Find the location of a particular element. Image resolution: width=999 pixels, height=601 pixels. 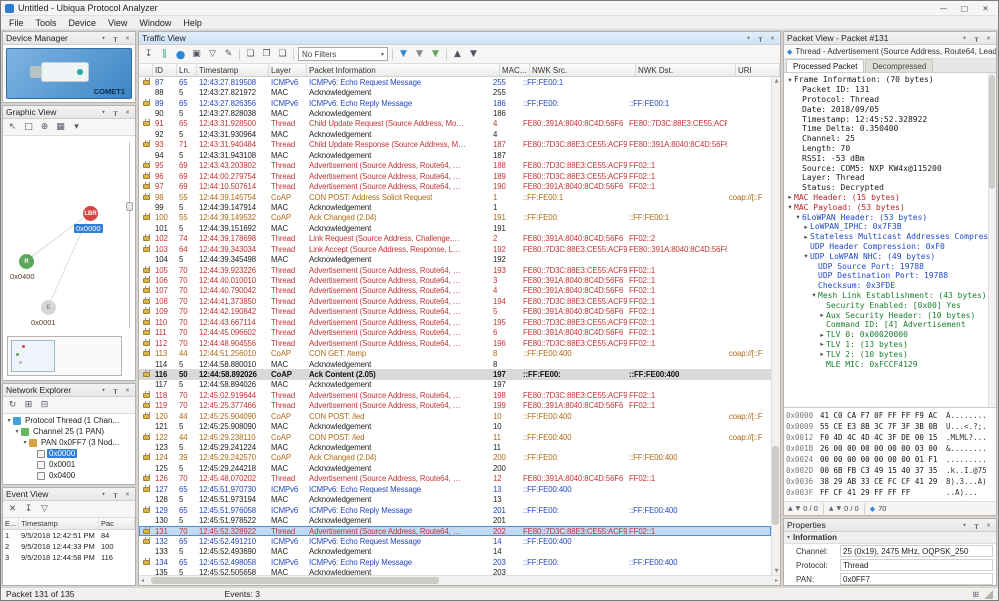

traffic-col-header-nwk-dst: NWK Dst. is located at coordinates (686, 70).